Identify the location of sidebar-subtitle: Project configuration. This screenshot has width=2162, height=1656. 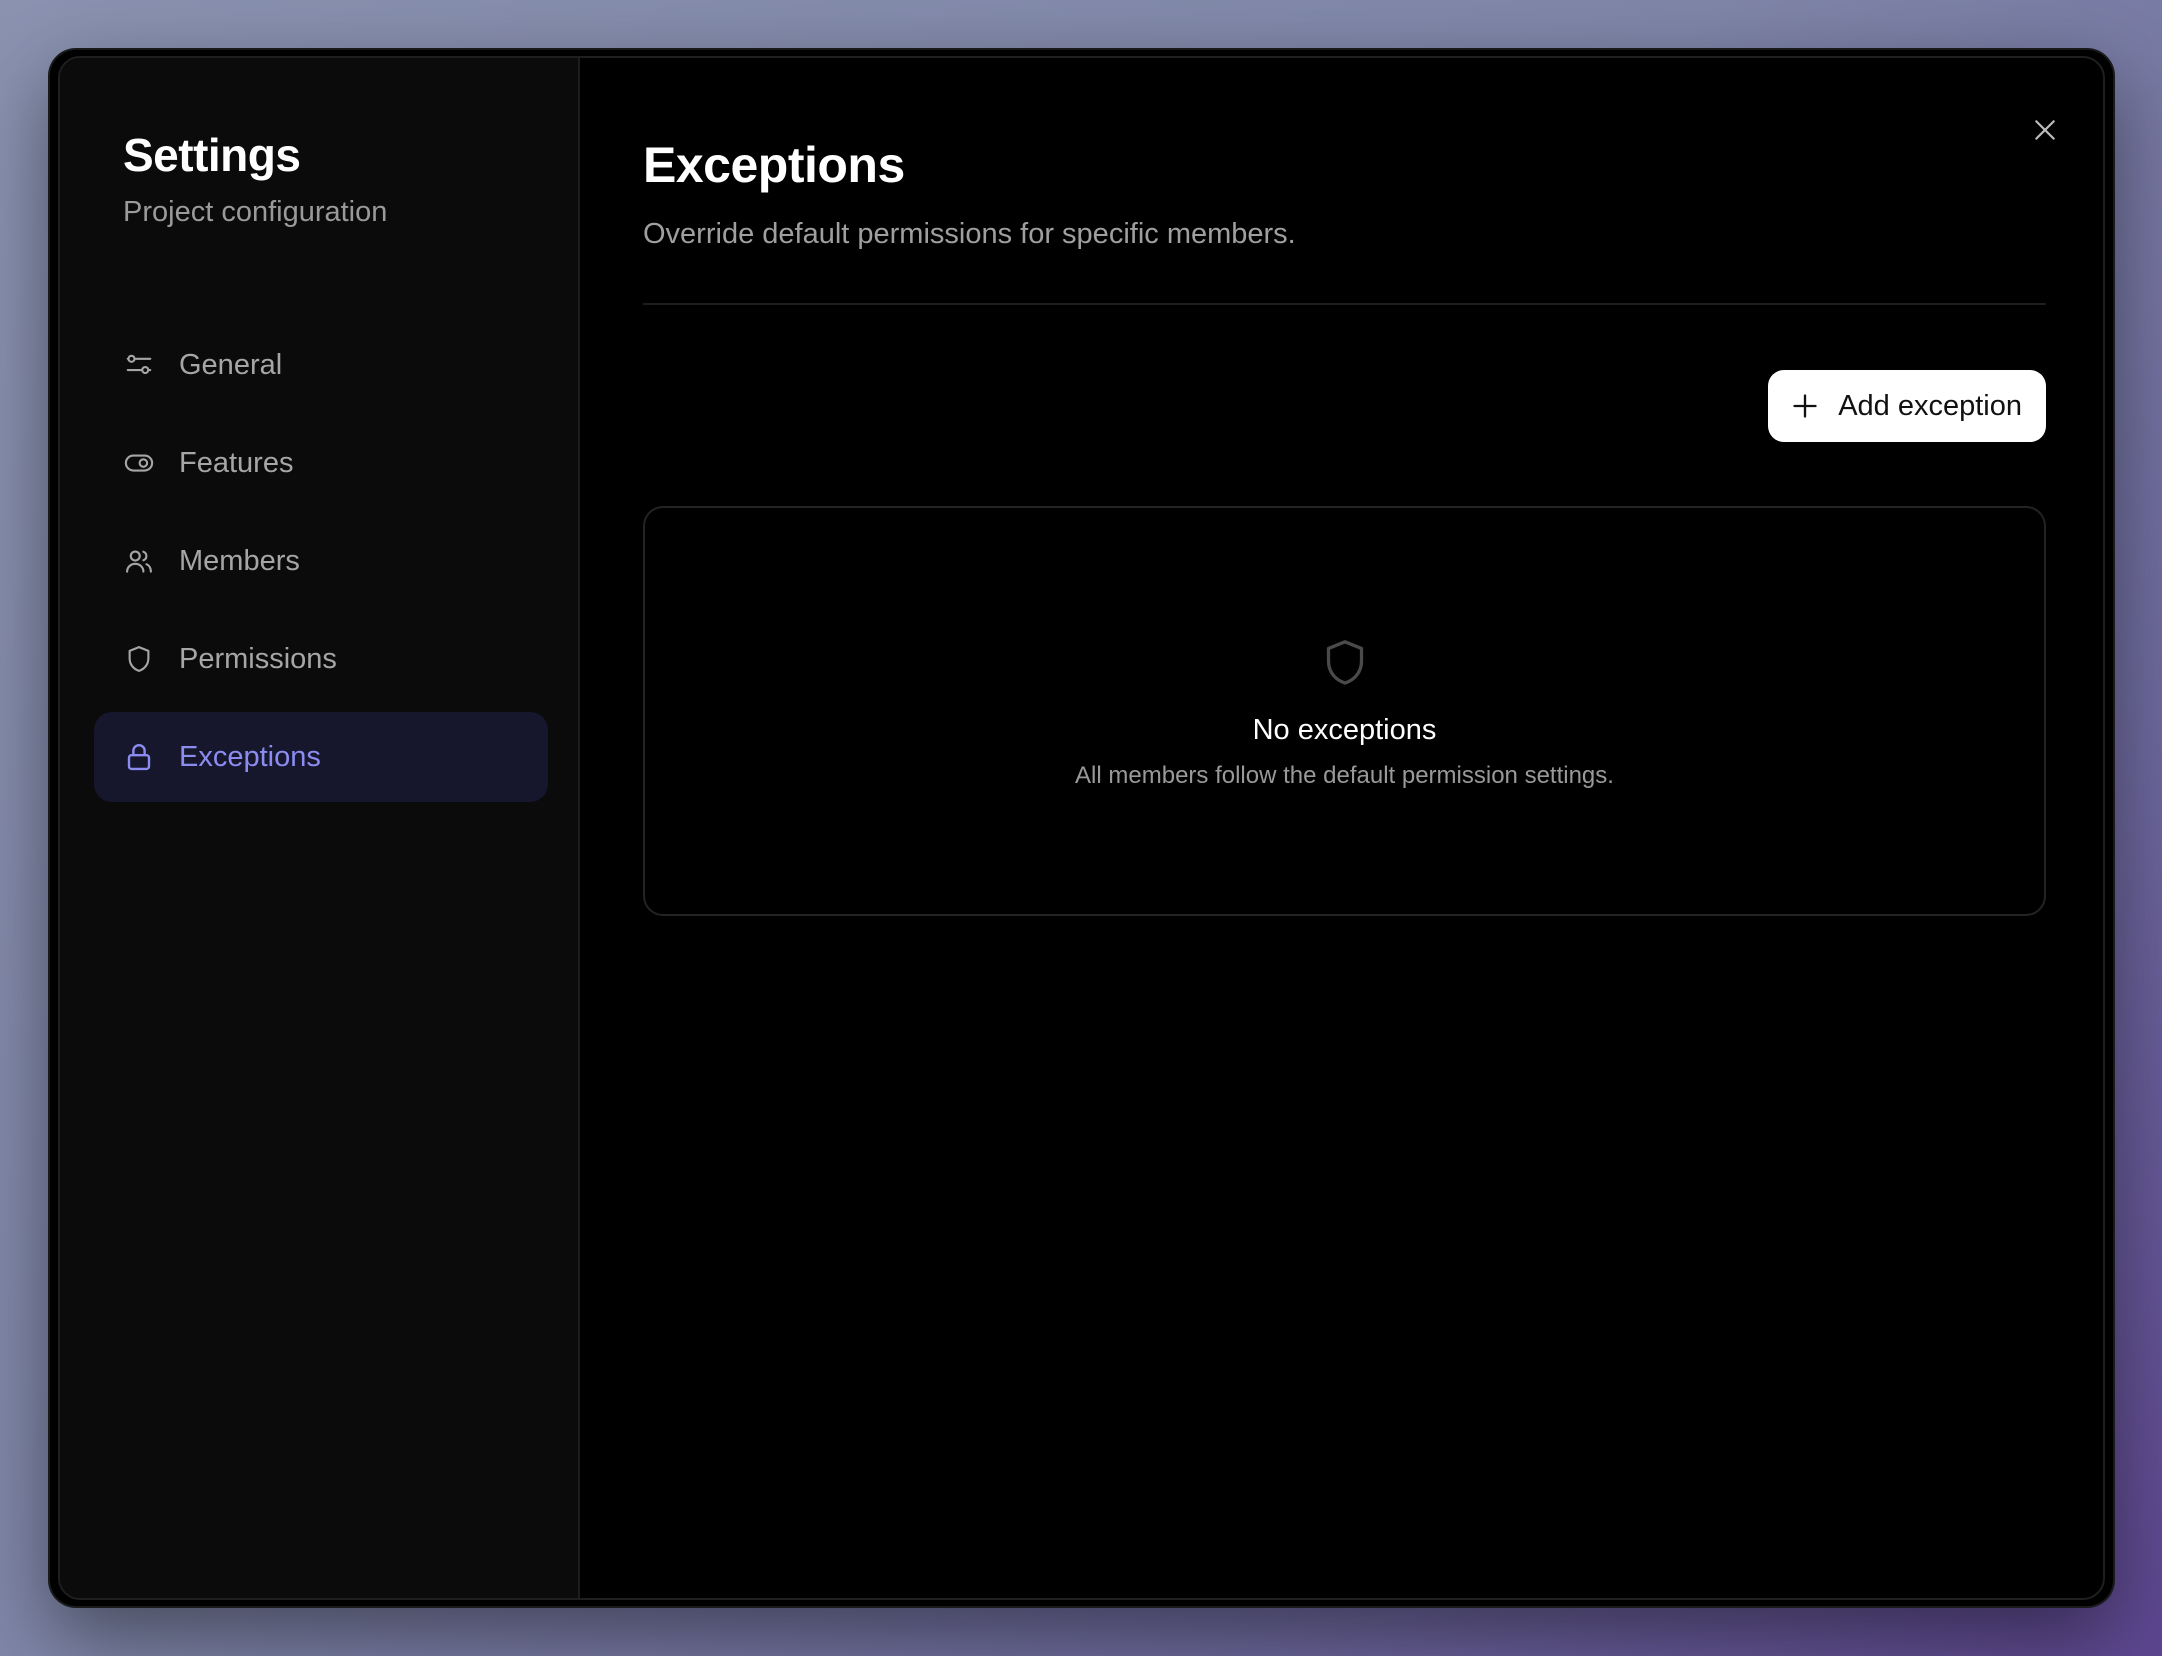
(255, 212).